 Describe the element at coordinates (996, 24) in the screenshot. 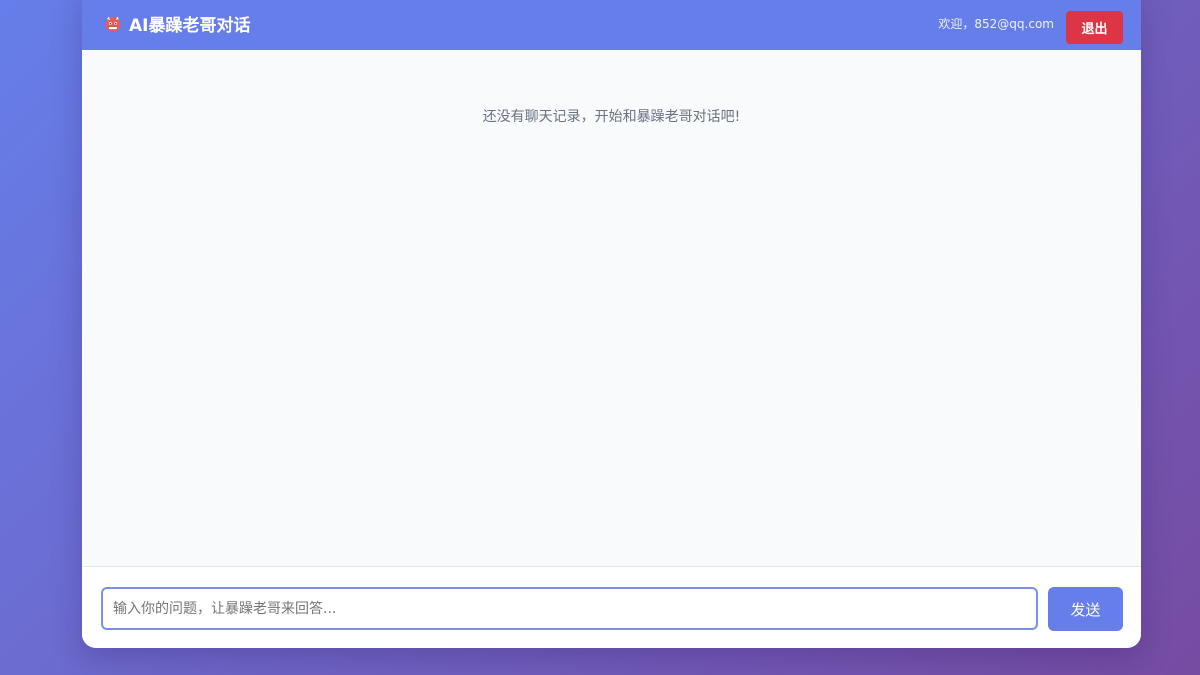

I see `welcome-text: 欢迎，852@qq.com` at that location.